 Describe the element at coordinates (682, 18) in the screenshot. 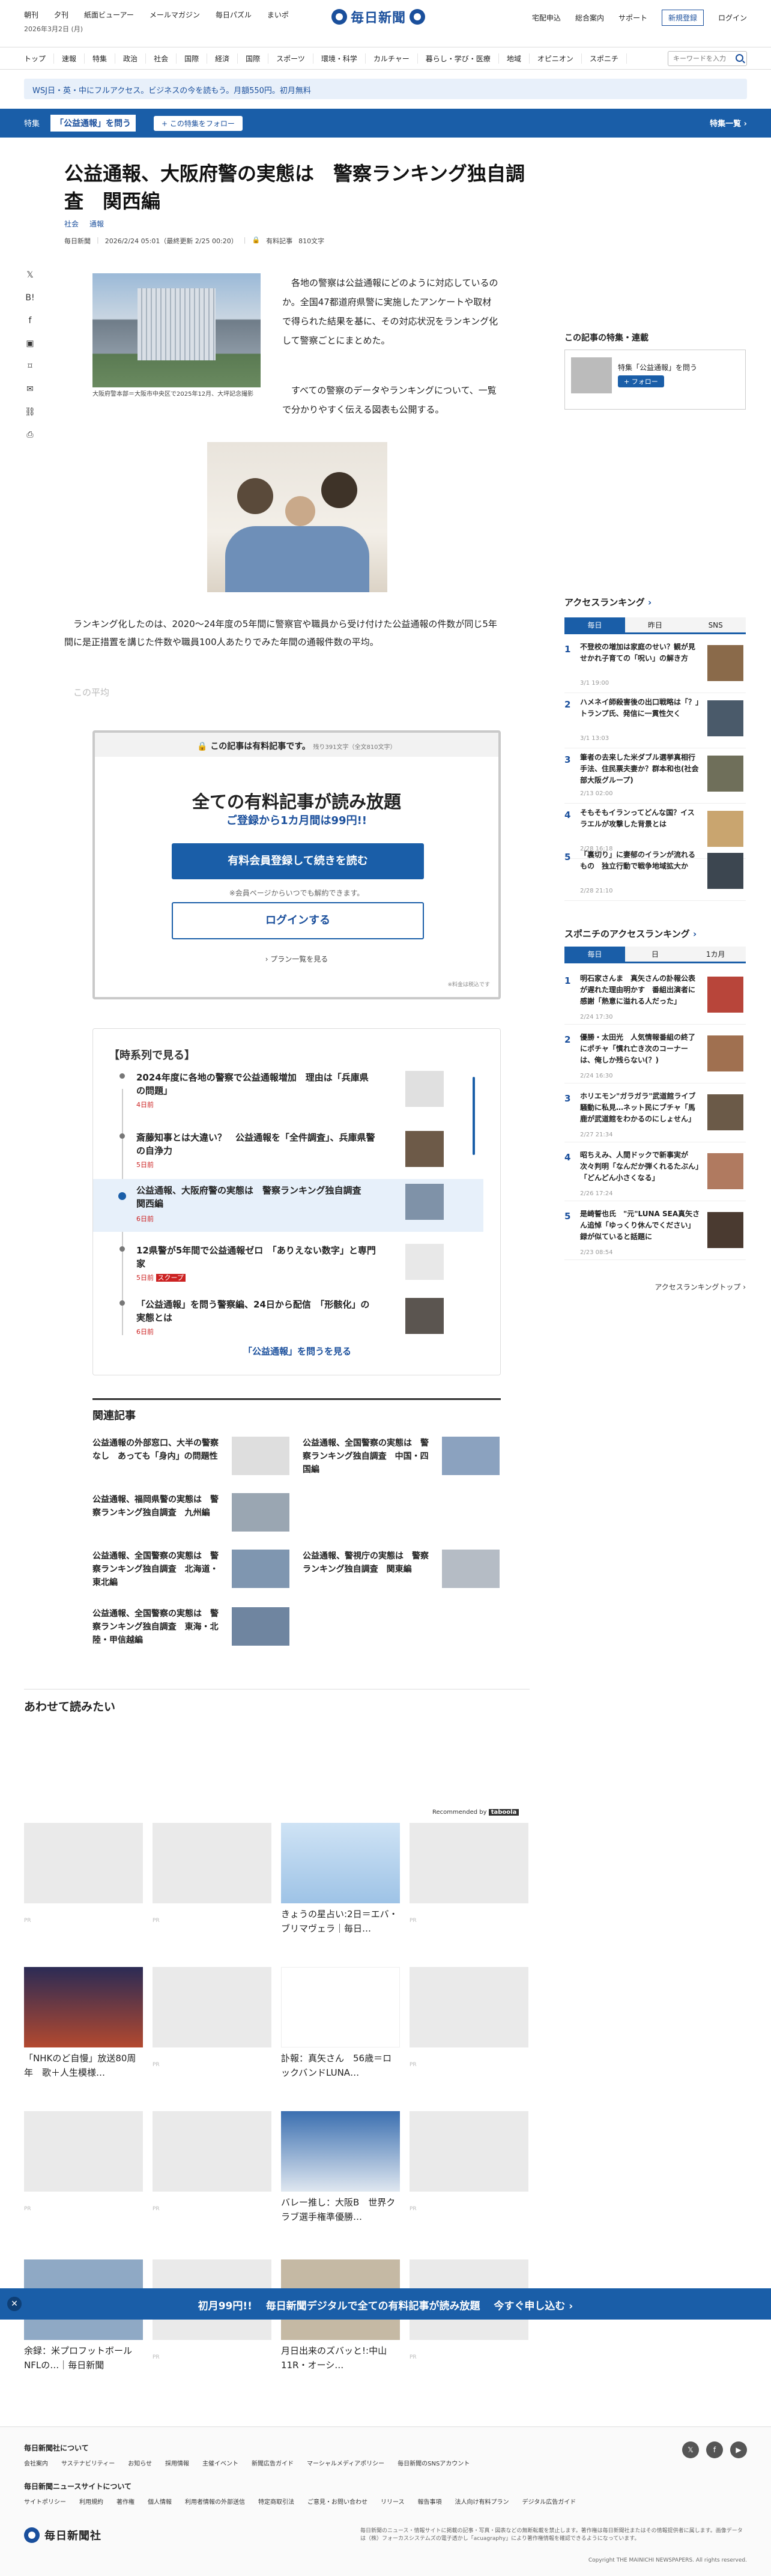

I see `subscribe-button: 新規登録` at that location.